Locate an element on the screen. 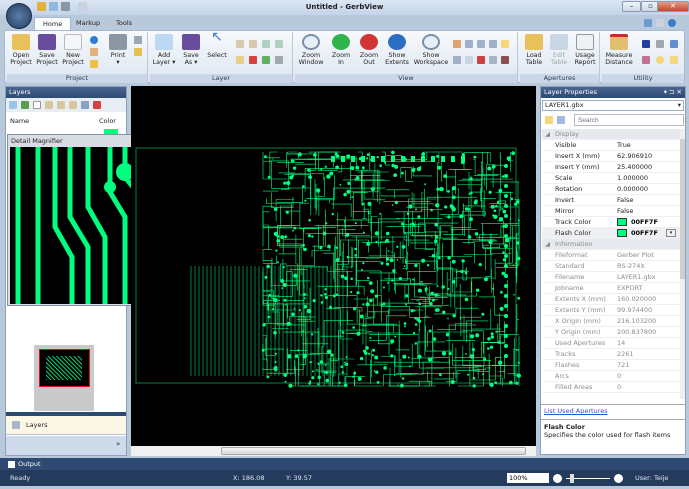 The width and height of the screenshot is (689, 489). property-row: X Origin (mm) 216.103200 is located at coordinates (611, 321).